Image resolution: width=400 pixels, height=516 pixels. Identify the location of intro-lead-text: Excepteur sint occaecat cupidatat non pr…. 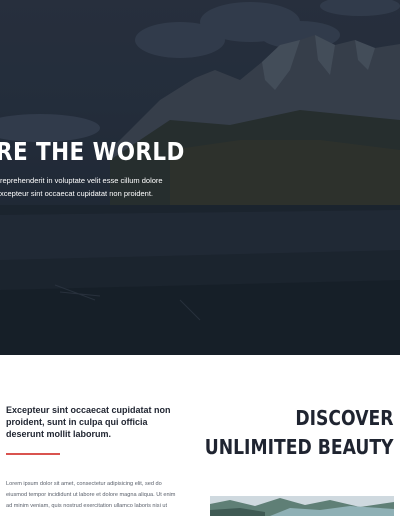
(88, 422).